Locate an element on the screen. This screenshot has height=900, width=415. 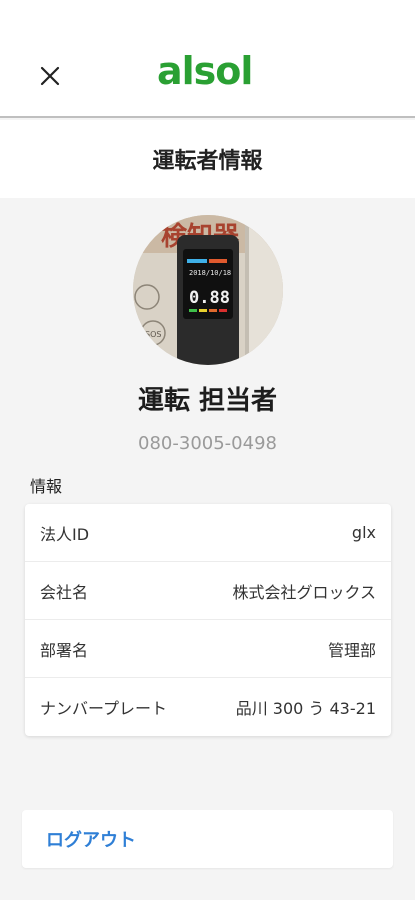
info-label: 会社名 is located at coordinates (64, 592).